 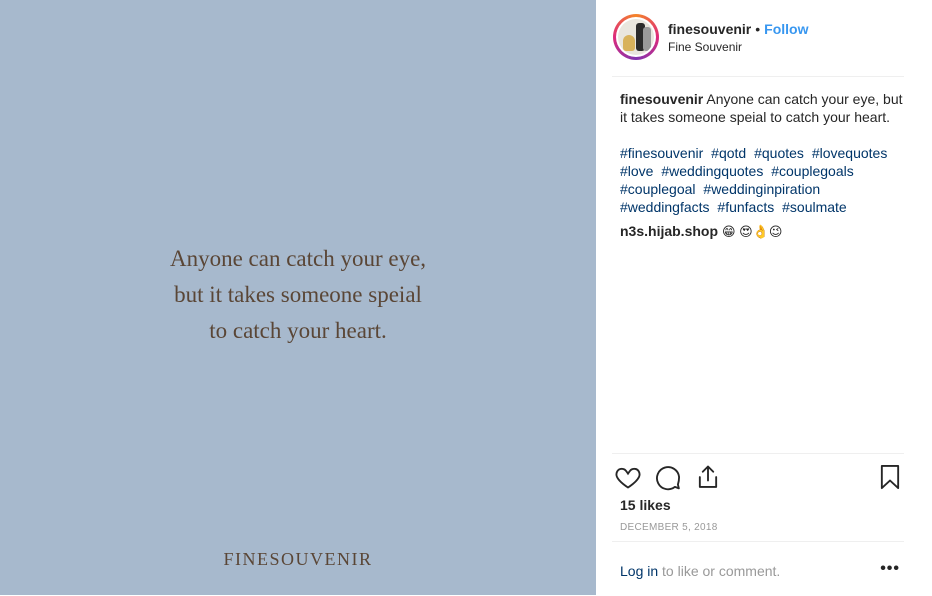 I want to click on quote-line-1: Anyone can catch your eye,, so click(x=298, y=258).